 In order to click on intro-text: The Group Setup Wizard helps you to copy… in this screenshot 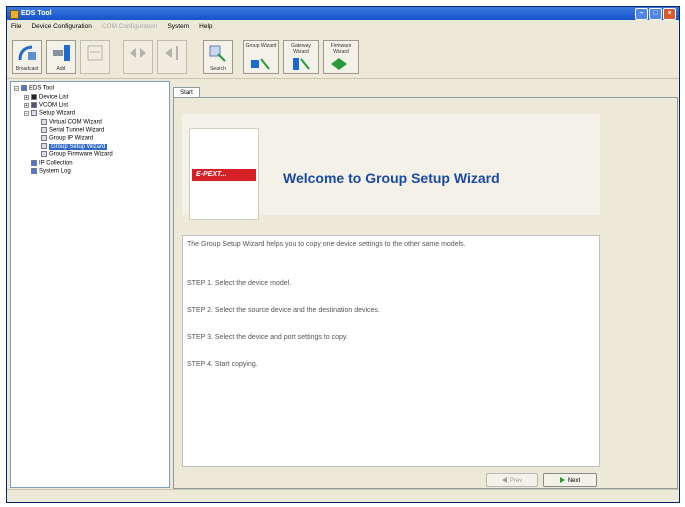, I will do `click(326, 244)`.